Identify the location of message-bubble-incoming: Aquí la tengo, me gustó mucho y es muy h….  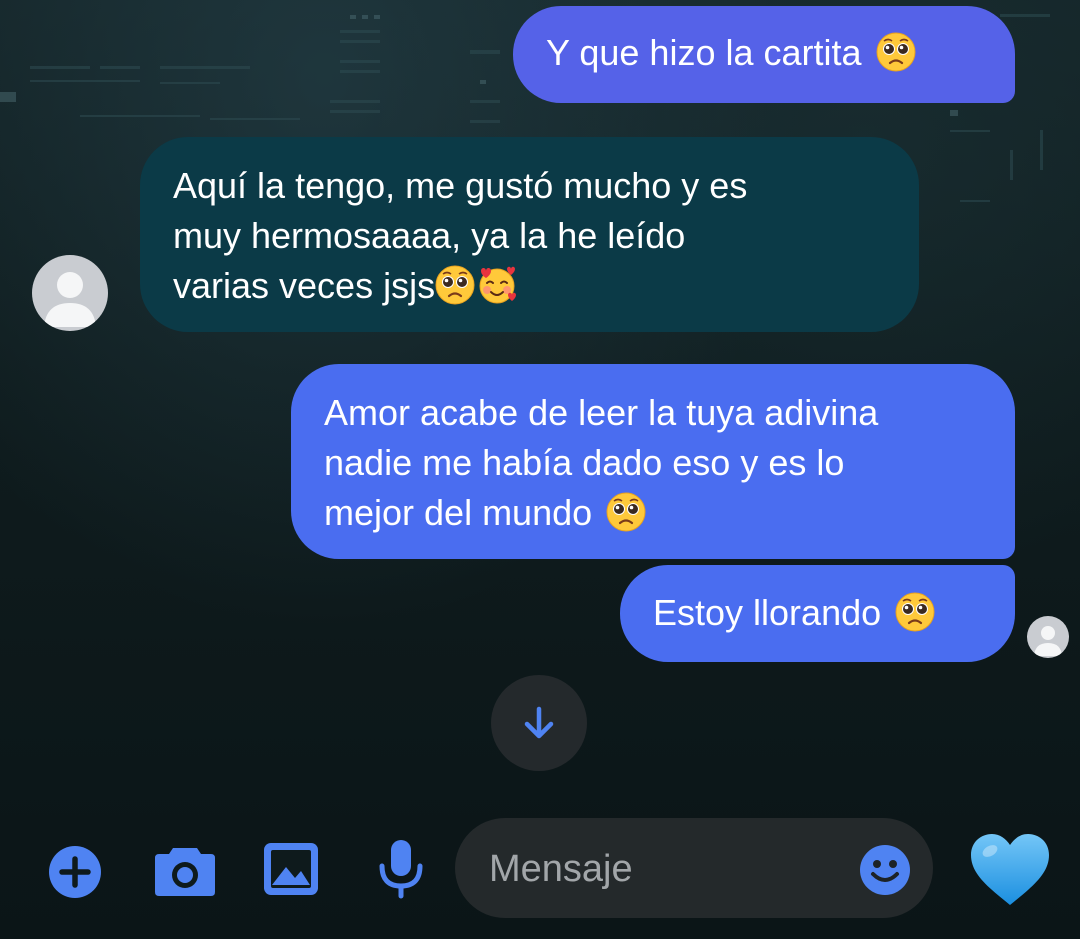
(529, 234).